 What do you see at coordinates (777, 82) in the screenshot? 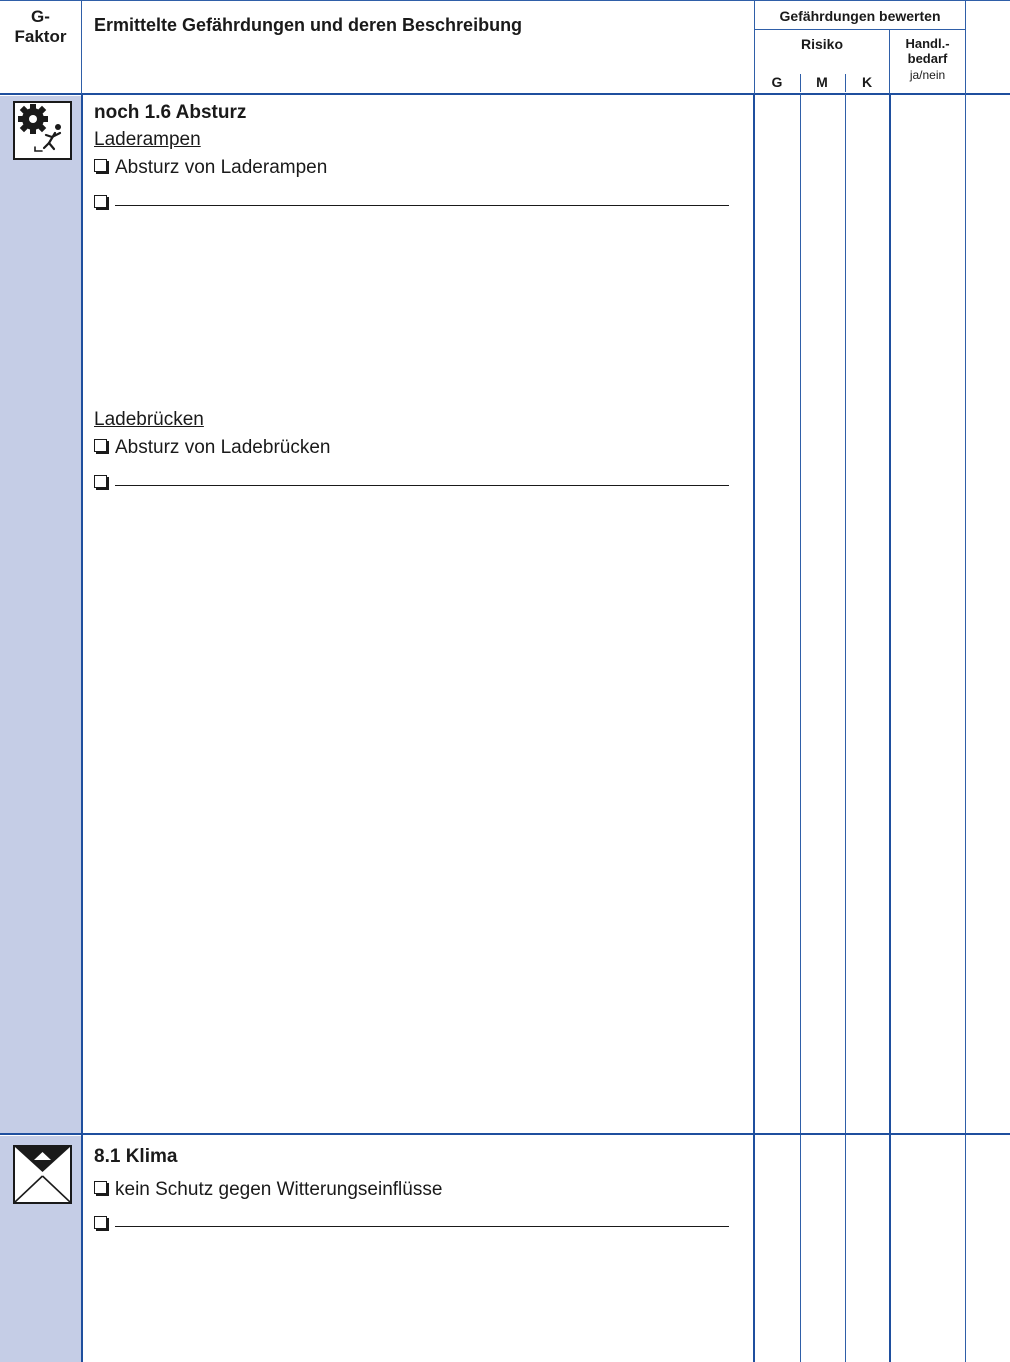
I see `col-g-label: G` at bounding box center [777, 82].